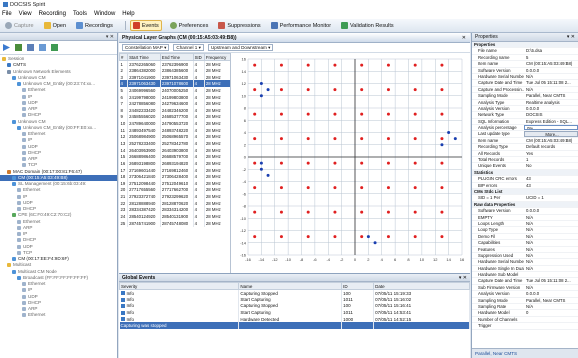  I want to click on menu-file: File, so click(7, 14).